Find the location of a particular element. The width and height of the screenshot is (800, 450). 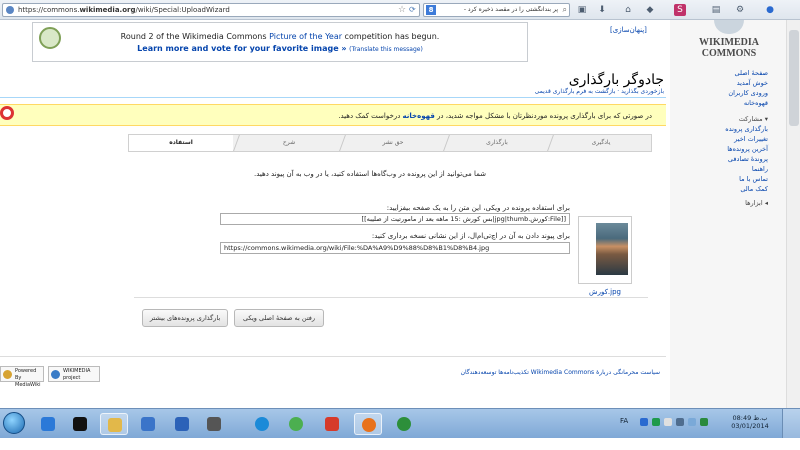

chrome-taskbar-button is located at coordinates (296, 424).